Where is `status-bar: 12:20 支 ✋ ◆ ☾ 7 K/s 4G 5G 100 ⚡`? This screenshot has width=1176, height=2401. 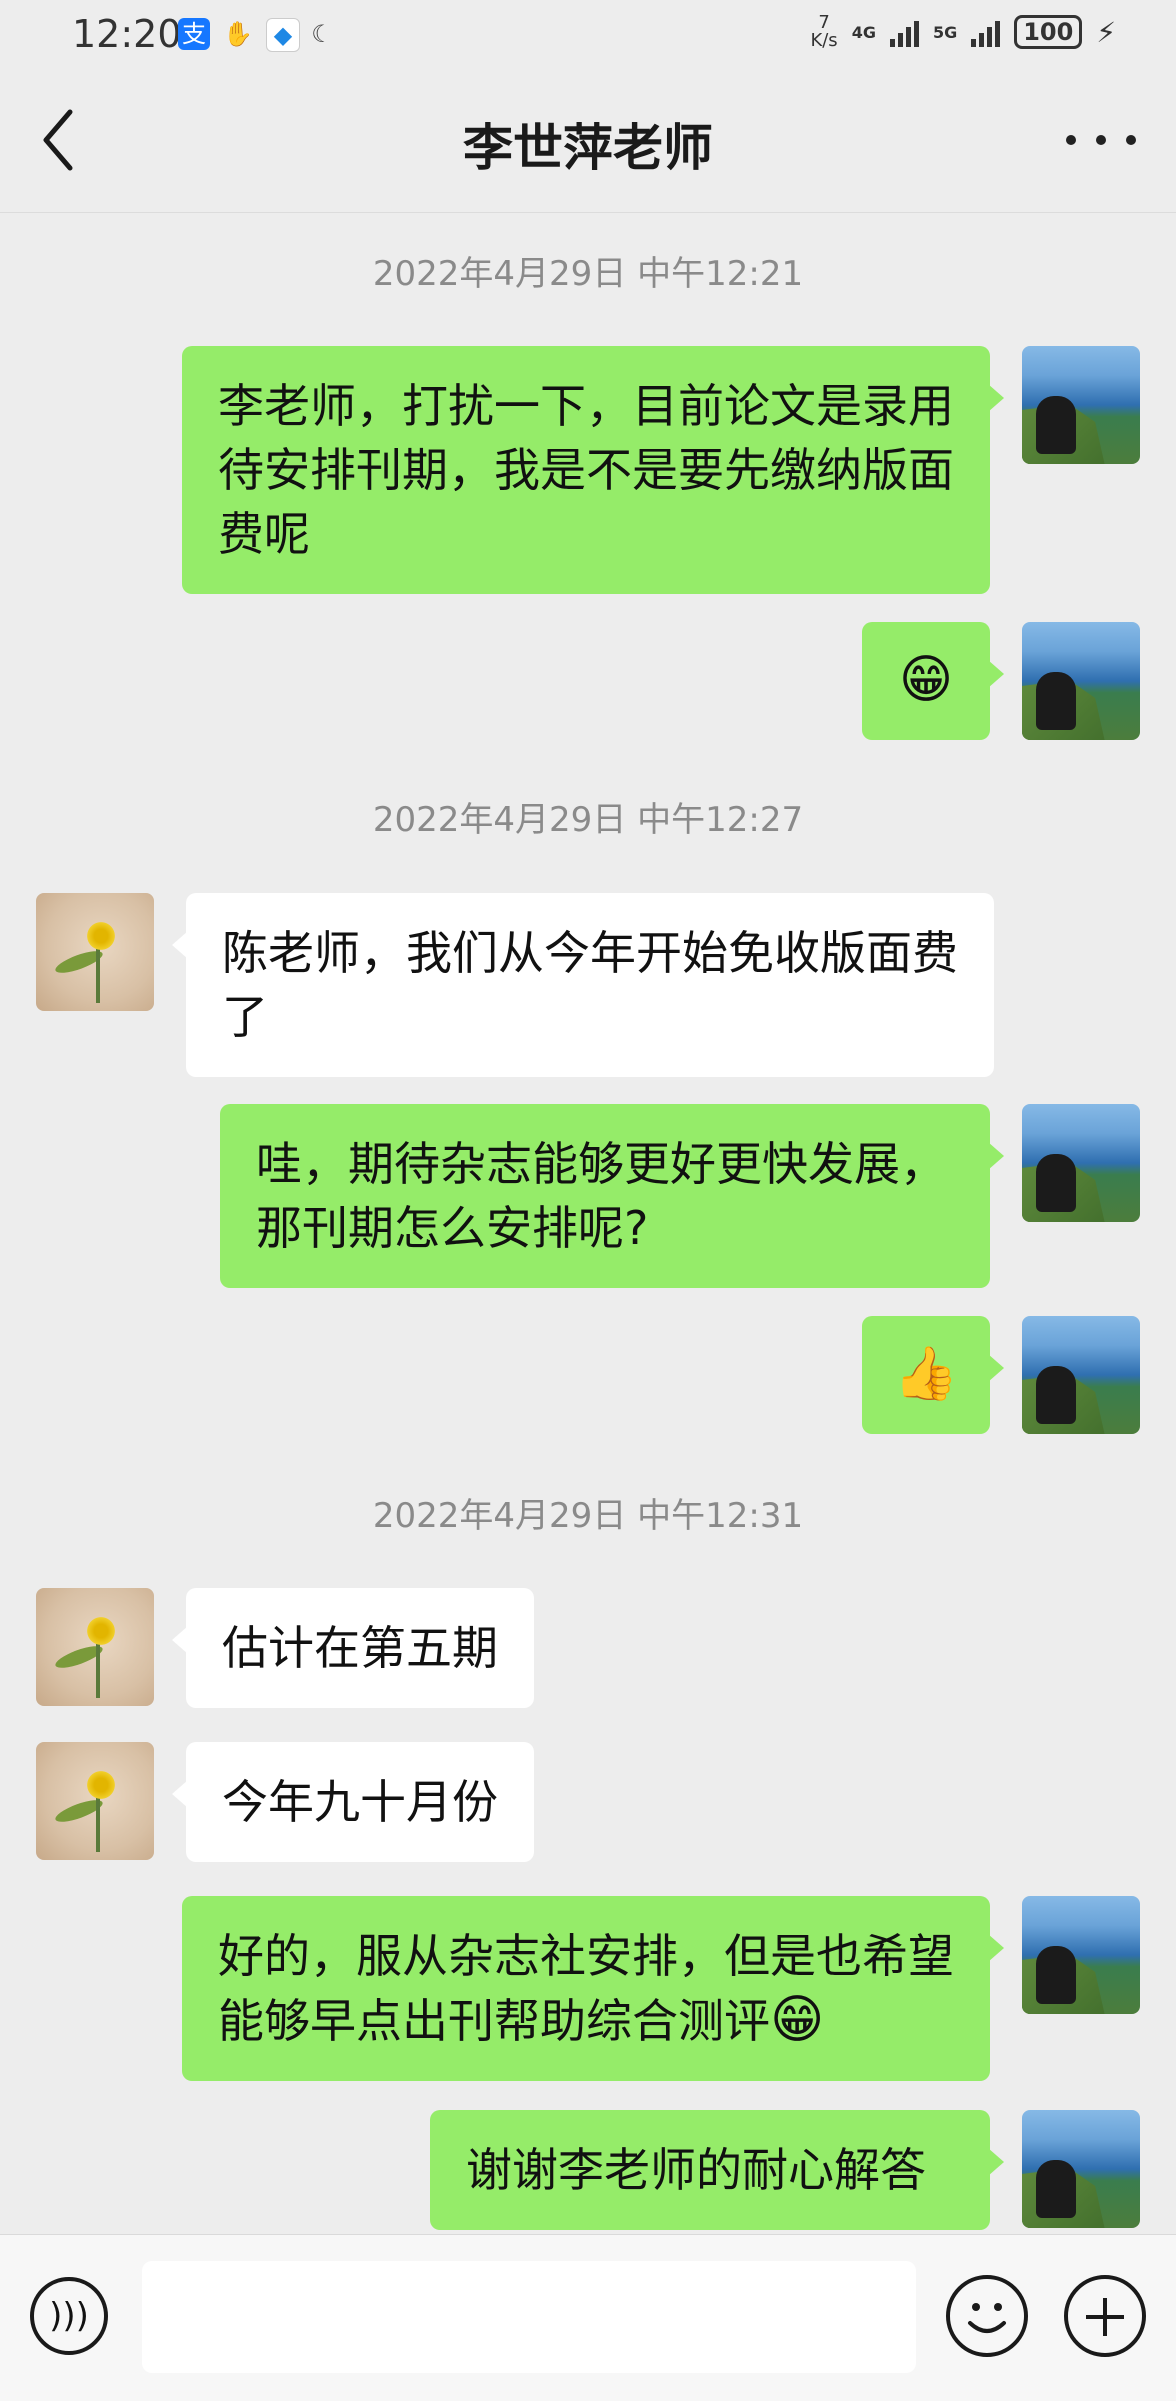
status-bar: 12:20 支 ✋ ◆ ☾ 7 K/s 4G 5G 100 ⚡ is located at coordinates (588, 35).